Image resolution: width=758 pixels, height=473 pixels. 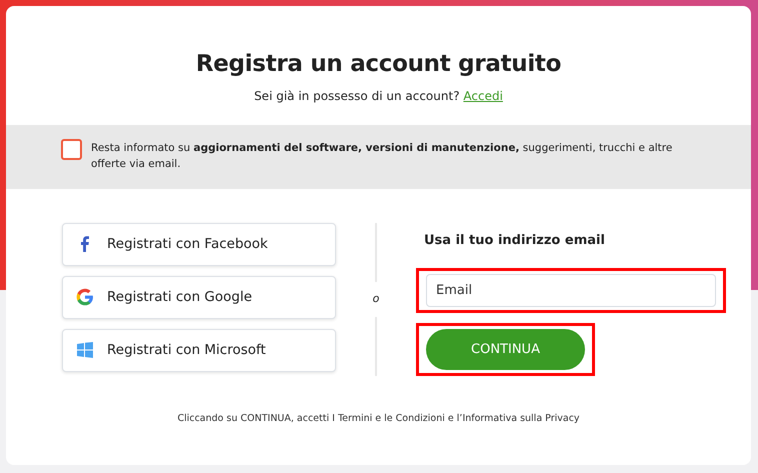 I want to click on login-link: Accedi, so click(x=483, y=95).